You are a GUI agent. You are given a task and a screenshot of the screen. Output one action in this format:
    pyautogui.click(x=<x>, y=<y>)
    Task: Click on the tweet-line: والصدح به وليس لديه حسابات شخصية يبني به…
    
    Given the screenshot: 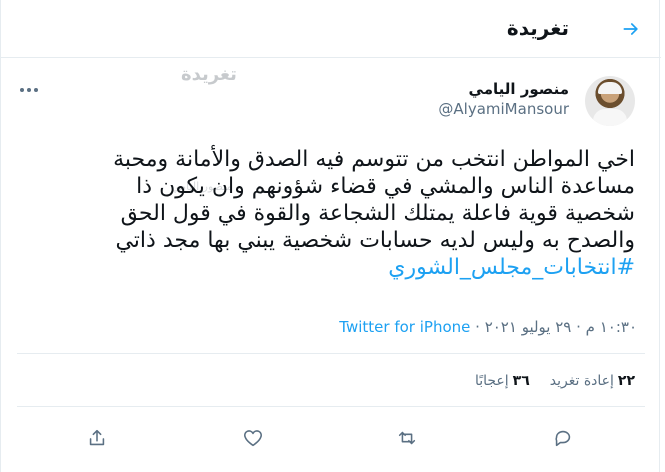 What is the action you would take?
    pyautogui.click(x=375, y=240)
    